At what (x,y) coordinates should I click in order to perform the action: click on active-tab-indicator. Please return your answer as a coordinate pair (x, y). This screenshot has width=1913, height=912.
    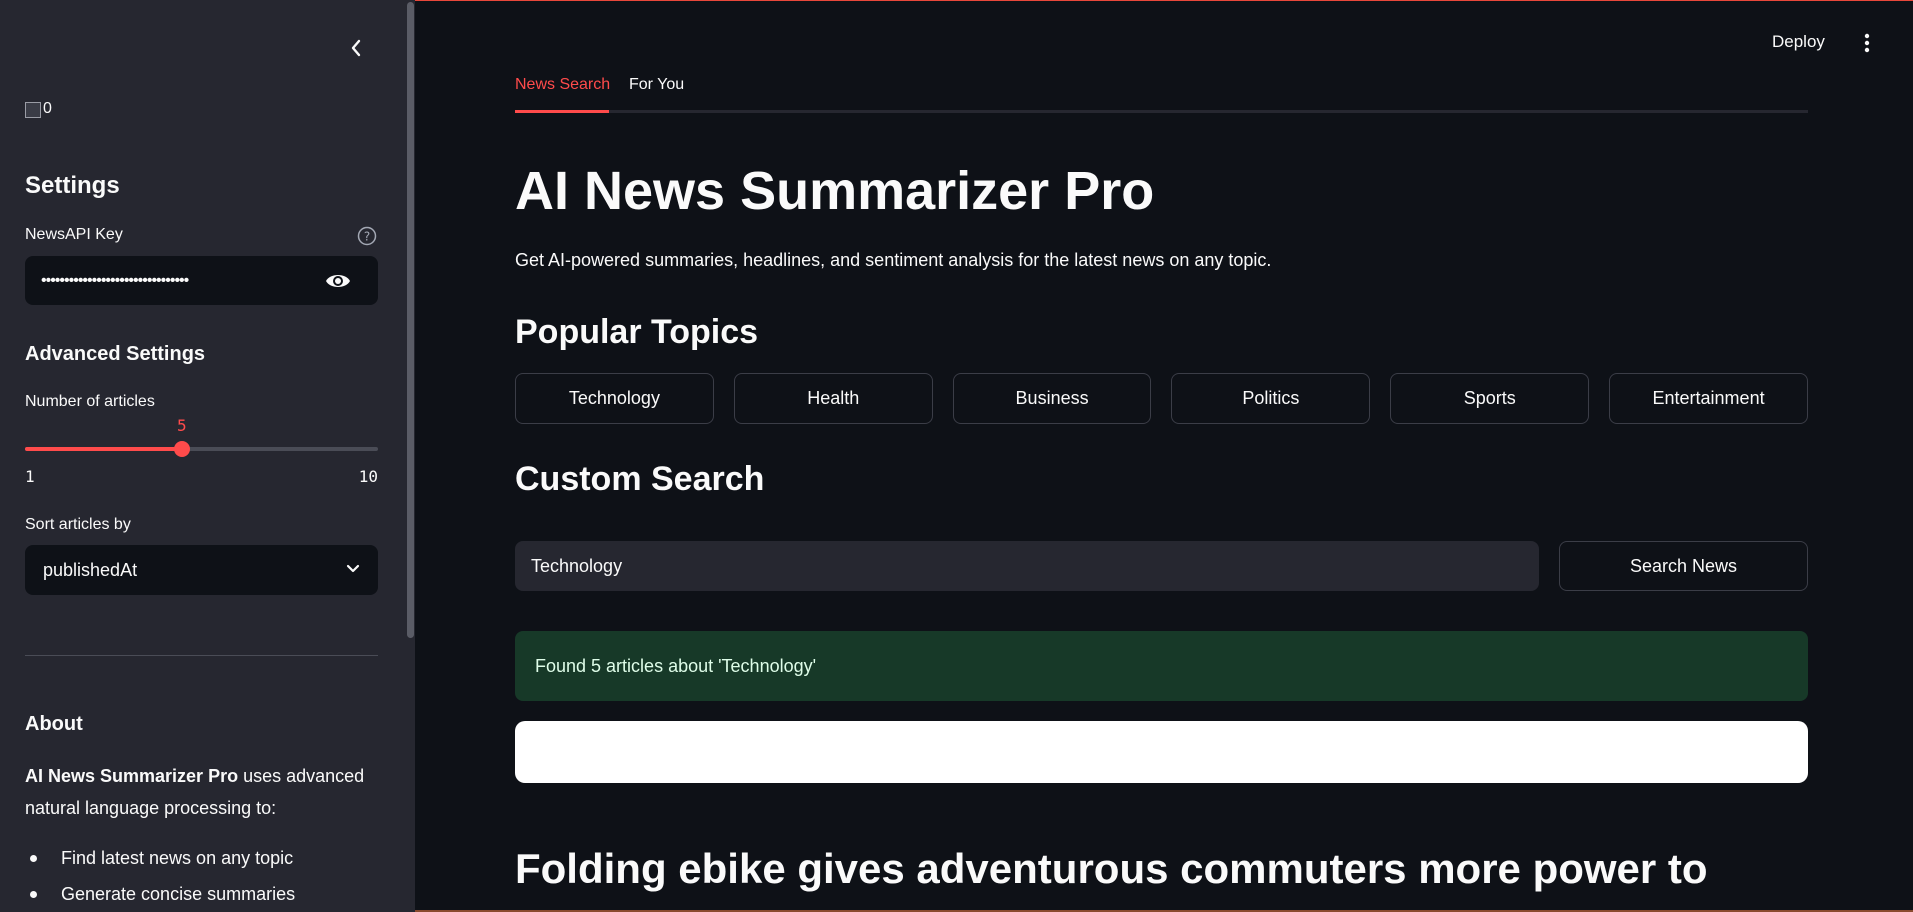
    Looking at the image, I should click on (562, 111).